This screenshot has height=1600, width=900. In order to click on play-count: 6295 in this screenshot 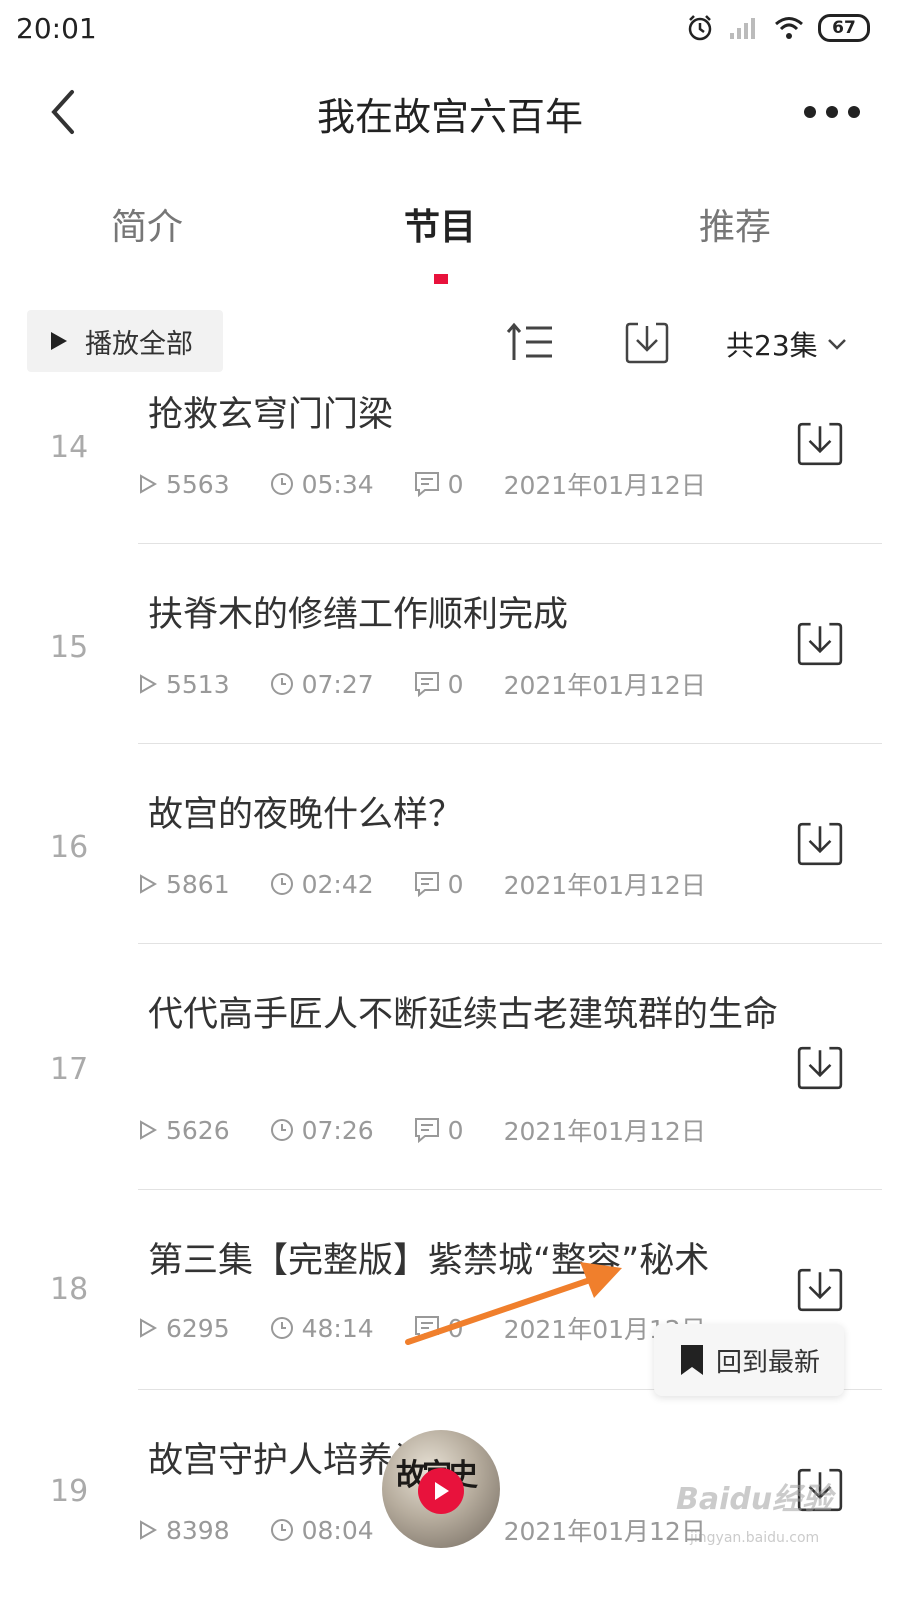, I will do `click(184, 1328)`.